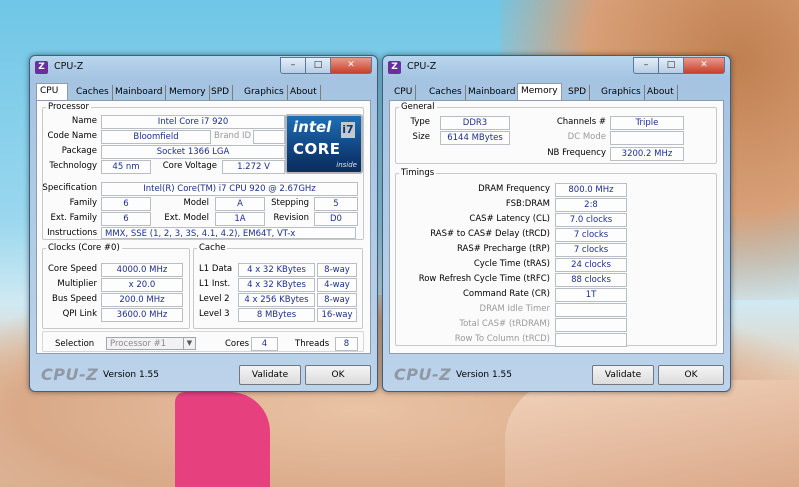 This screenshot has height=487, width=799. I want to click on type-label: Type, so click(420, 122).